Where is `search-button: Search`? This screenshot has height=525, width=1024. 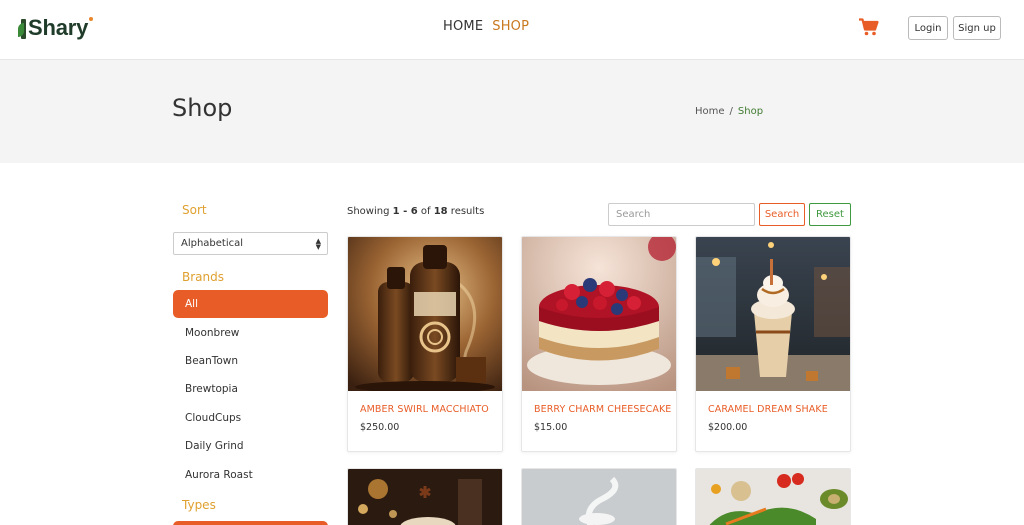
search-button: Search is located at coordinates (782, 214).